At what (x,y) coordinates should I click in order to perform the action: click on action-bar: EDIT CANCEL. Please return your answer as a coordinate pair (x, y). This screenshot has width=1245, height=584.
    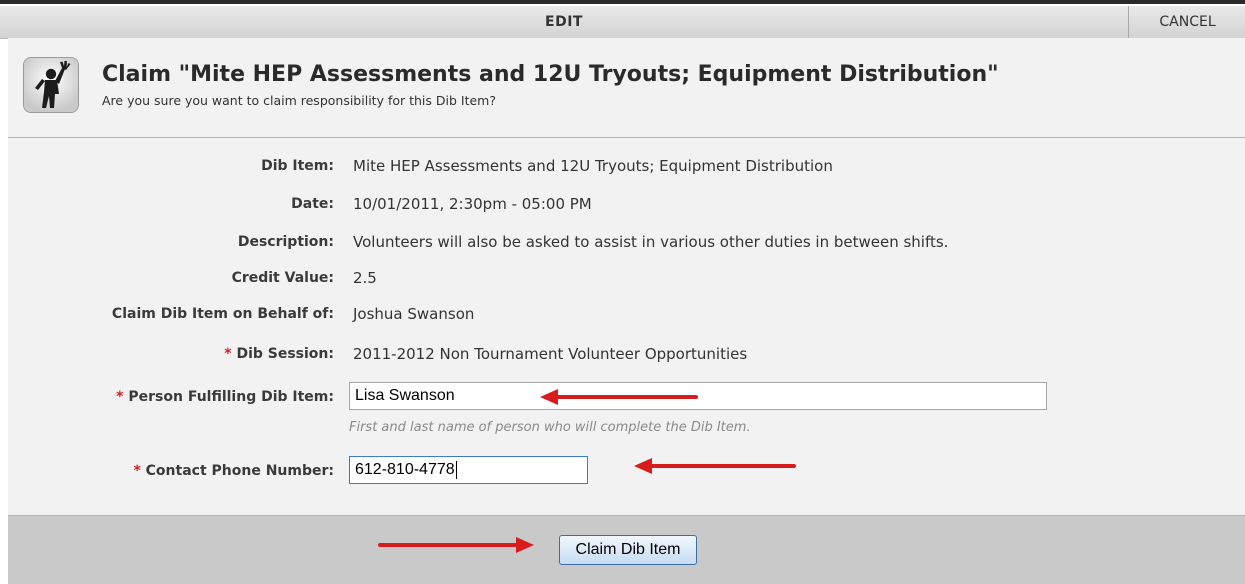
    Looking at the image, I should click on (622, 22).